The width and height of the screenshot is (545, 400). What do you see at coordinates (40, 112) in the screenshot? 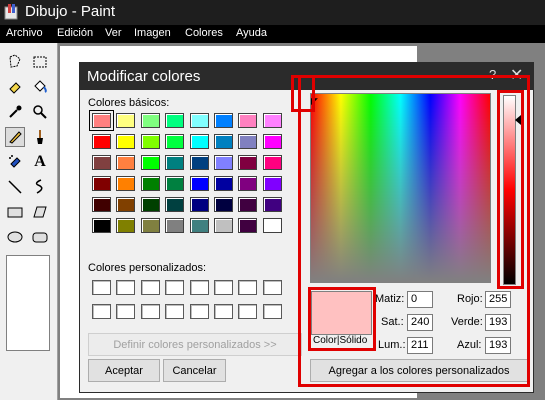
I see `magnifier-tool` at bounding box center [40, 112].